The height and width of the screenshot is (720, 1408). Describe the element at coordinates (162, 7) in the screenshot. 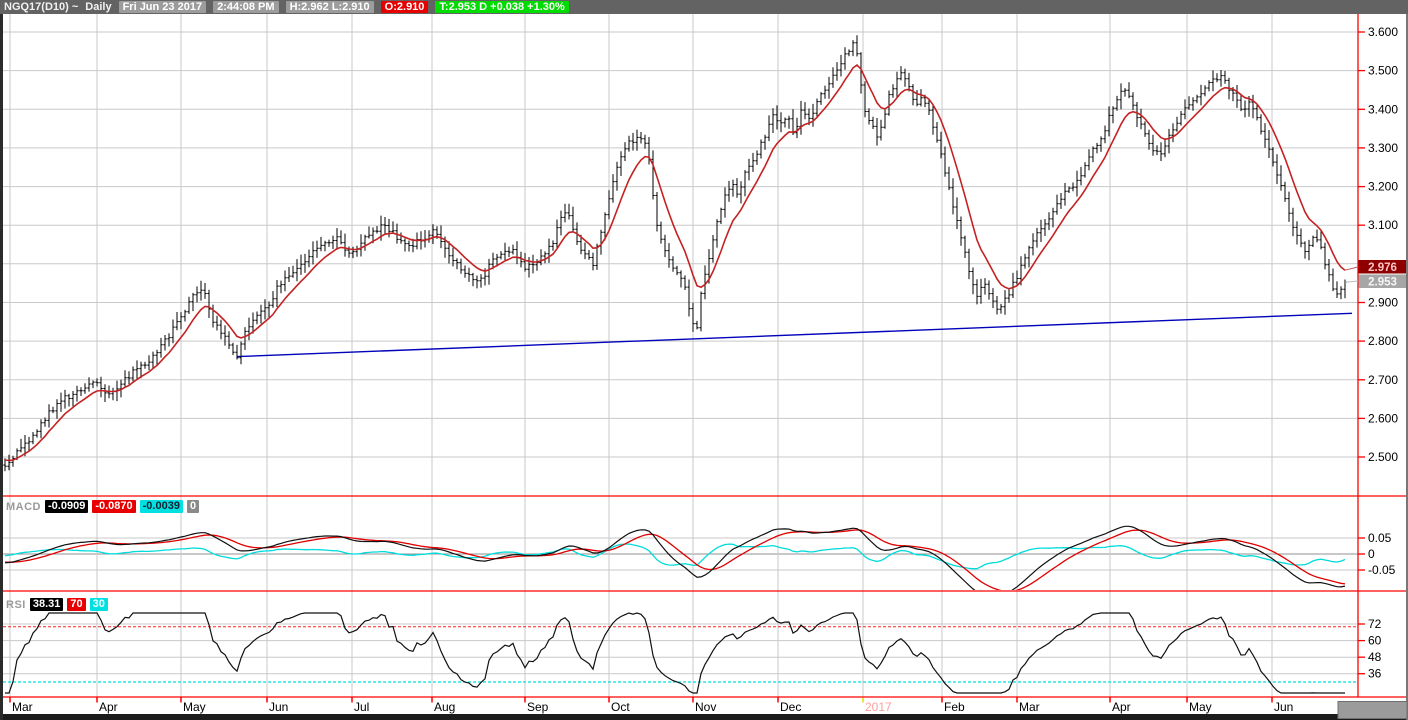

I see `date-label: Fri Jun 23 2017` at that location.